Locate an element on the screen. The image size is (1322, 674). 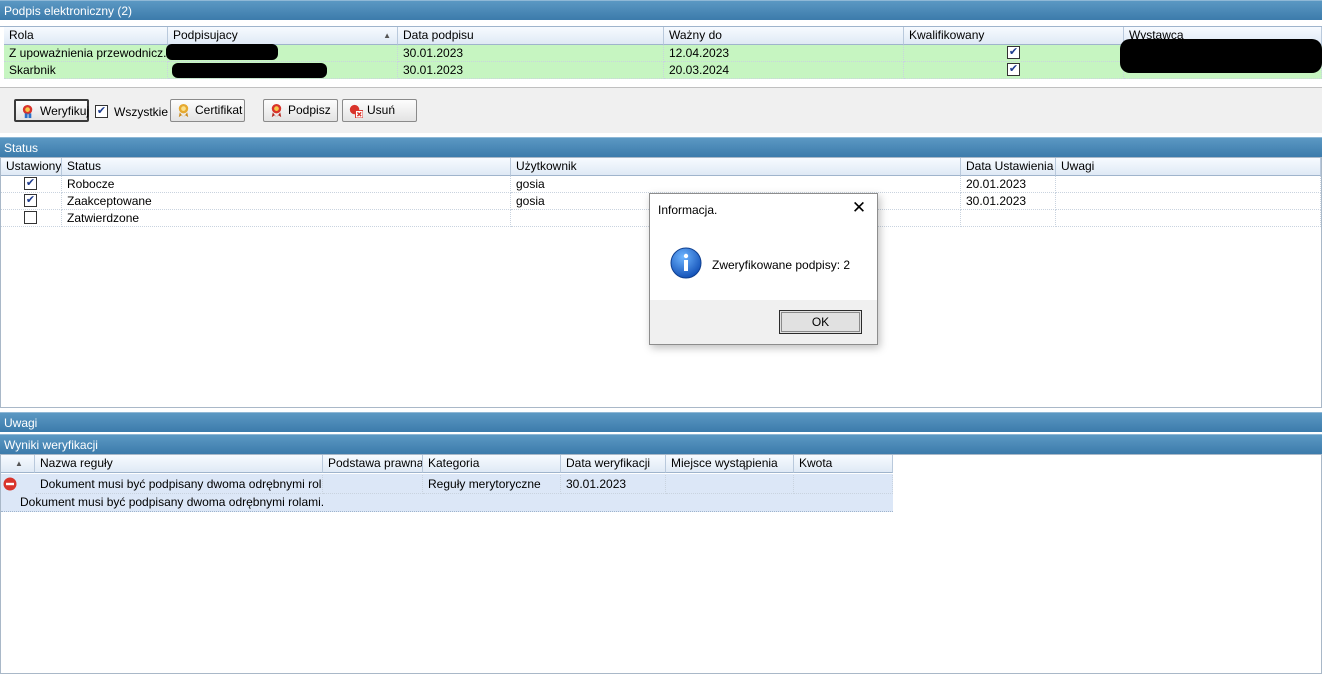
all-checkbox-label: Wszystkie is located at coordinates (141, 112).